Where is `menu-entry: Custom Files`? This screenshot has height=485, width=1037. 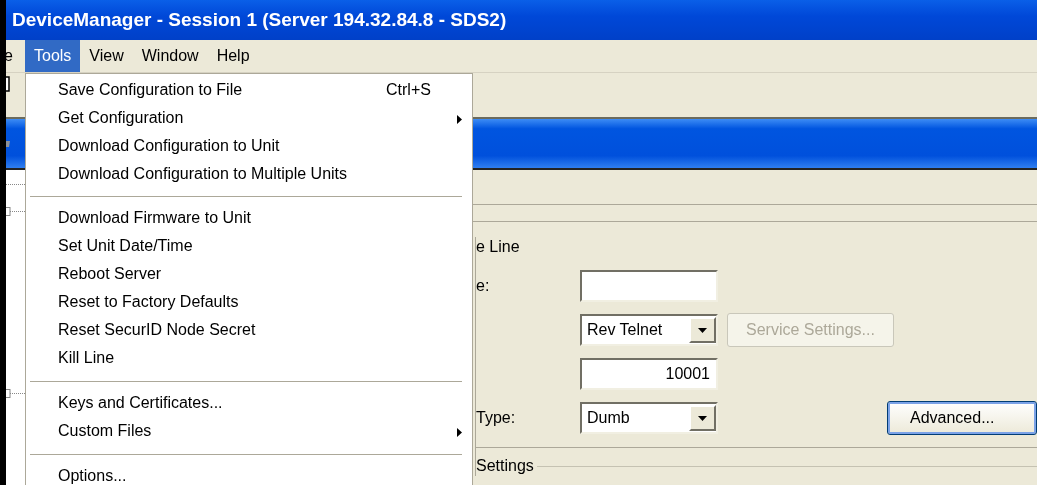
menu-entry: Custom Files is located at coordinates (250, 432).